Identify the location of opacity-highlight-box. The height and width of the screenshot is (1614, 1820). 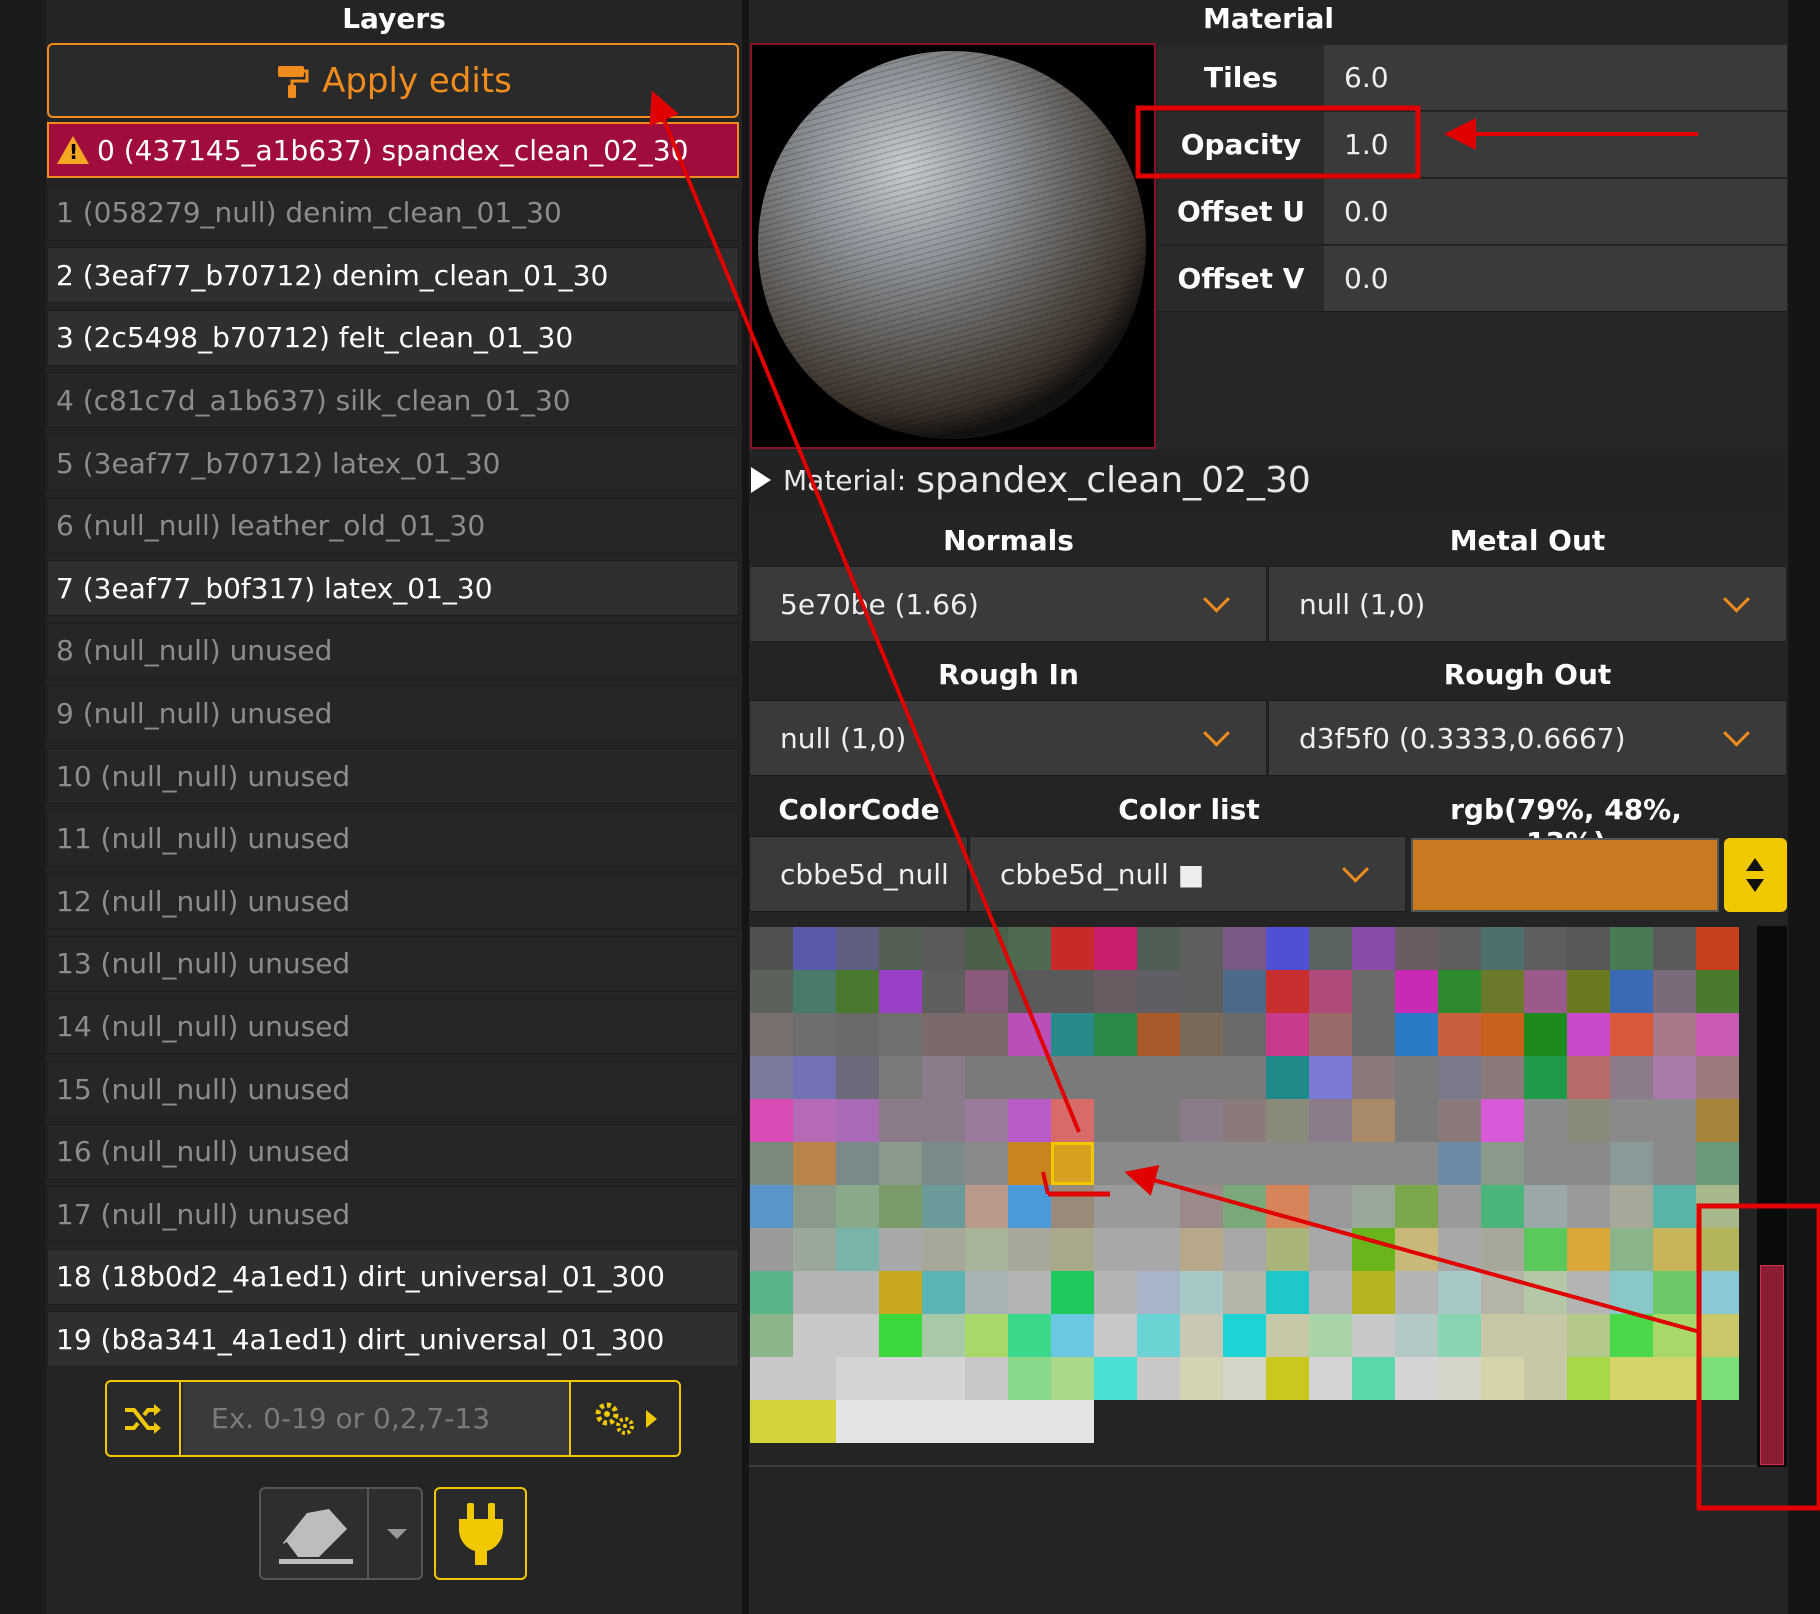
(1278, 142).